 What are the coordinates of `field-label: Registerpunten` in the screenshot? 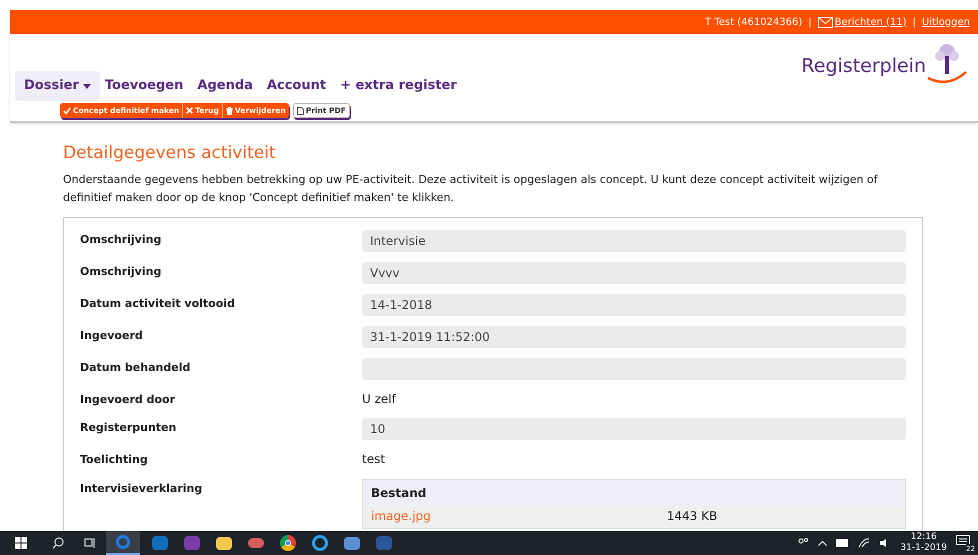 It's located at (129, 428).